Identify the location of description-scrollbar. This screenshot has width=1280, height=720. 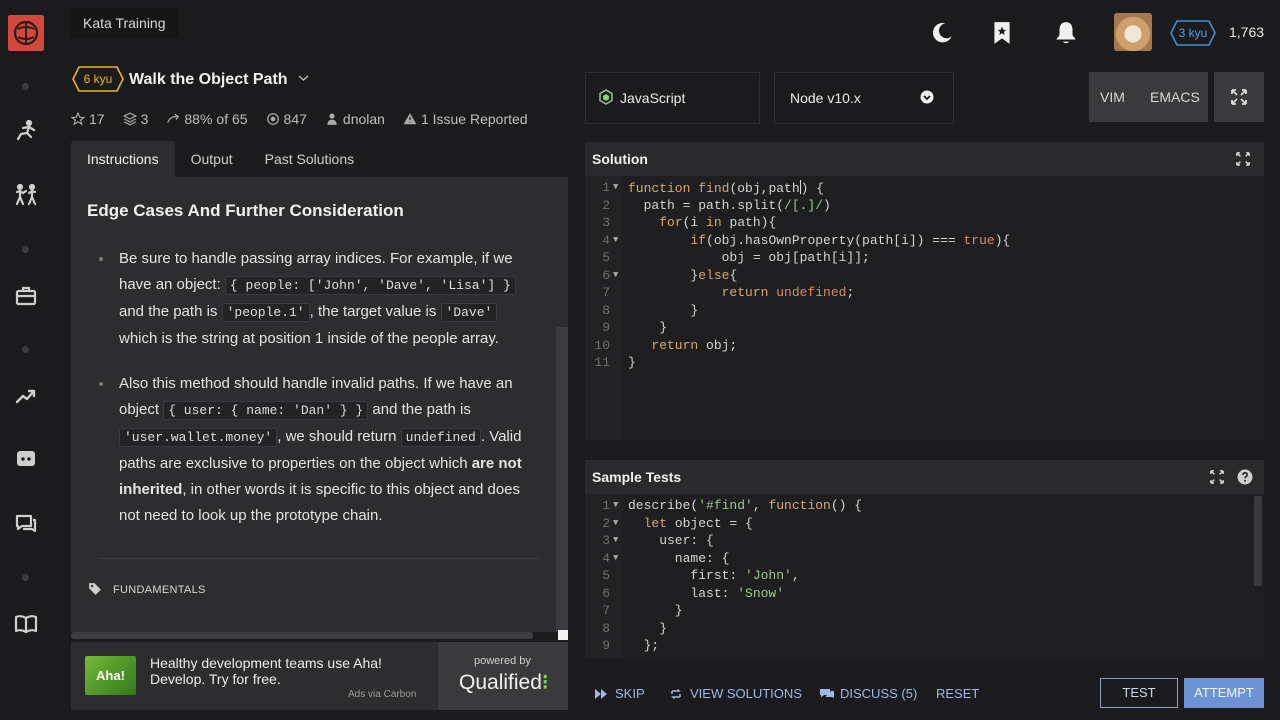
(562, 479).